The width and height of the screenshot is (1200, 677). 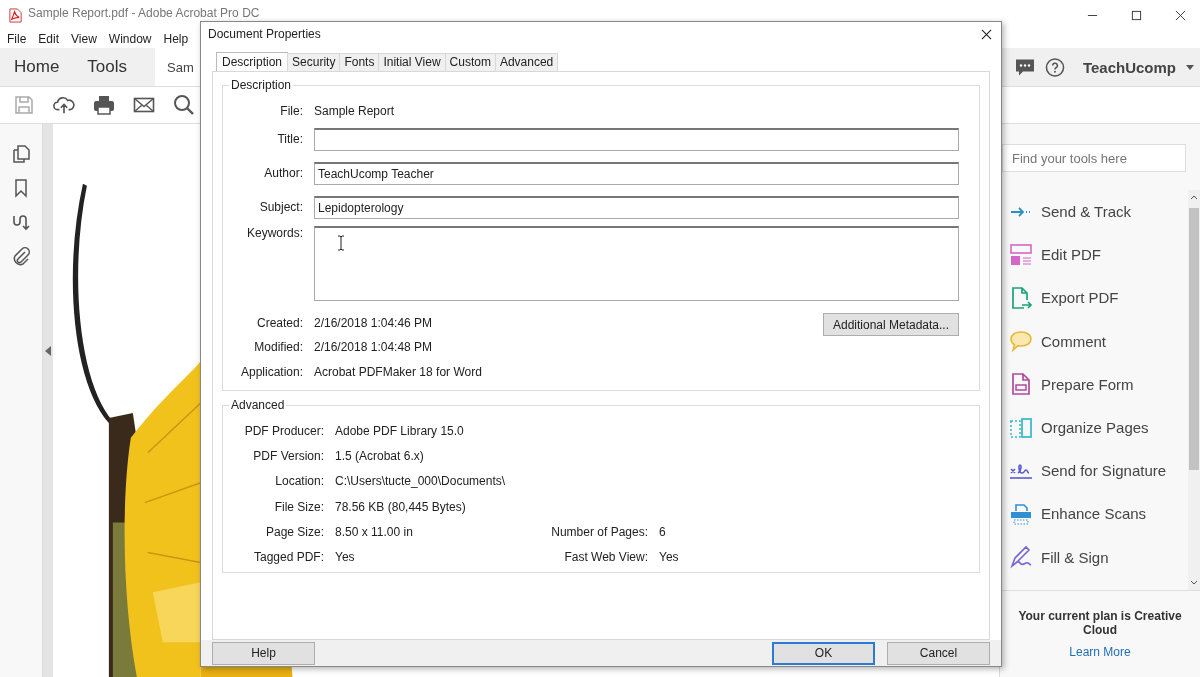 I want to click on caret-icon, so click(x=1190, y=67).